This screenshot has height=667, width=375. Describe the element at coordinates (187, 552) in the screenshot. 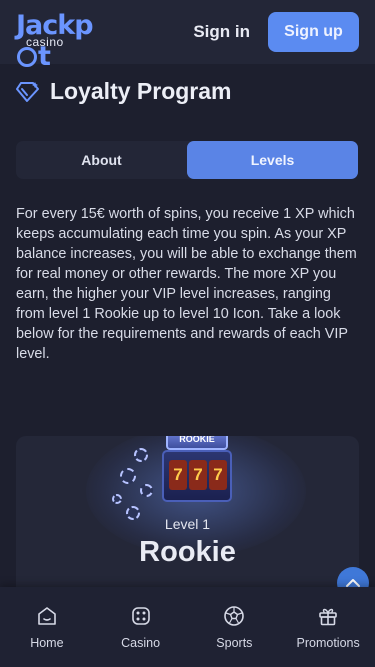

I see `level-name: Rookie` at that location.